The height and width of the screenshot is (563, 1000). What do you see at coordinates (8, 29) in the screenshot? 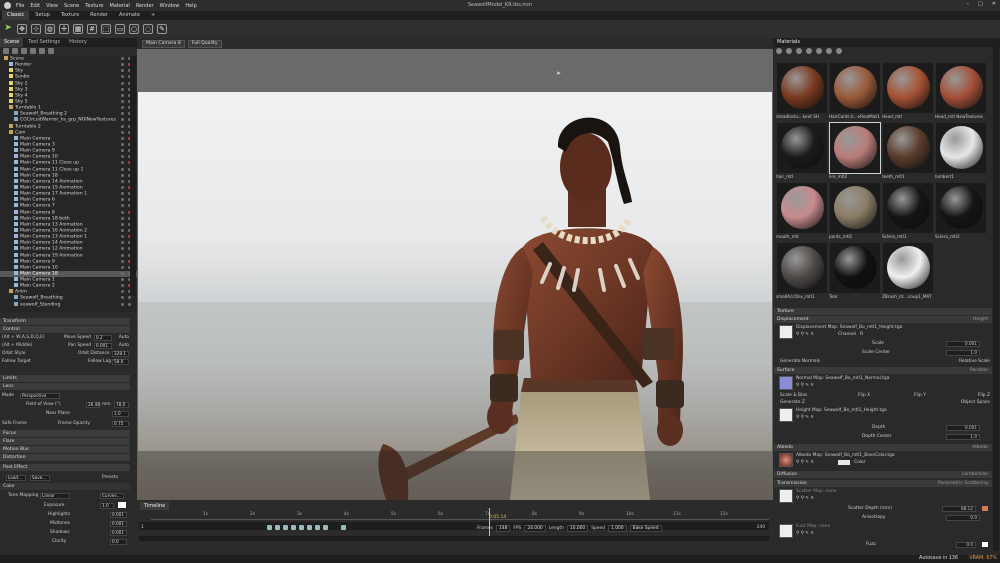
I see `select-tool-icon: ➤` at bounding box center [8, 29].